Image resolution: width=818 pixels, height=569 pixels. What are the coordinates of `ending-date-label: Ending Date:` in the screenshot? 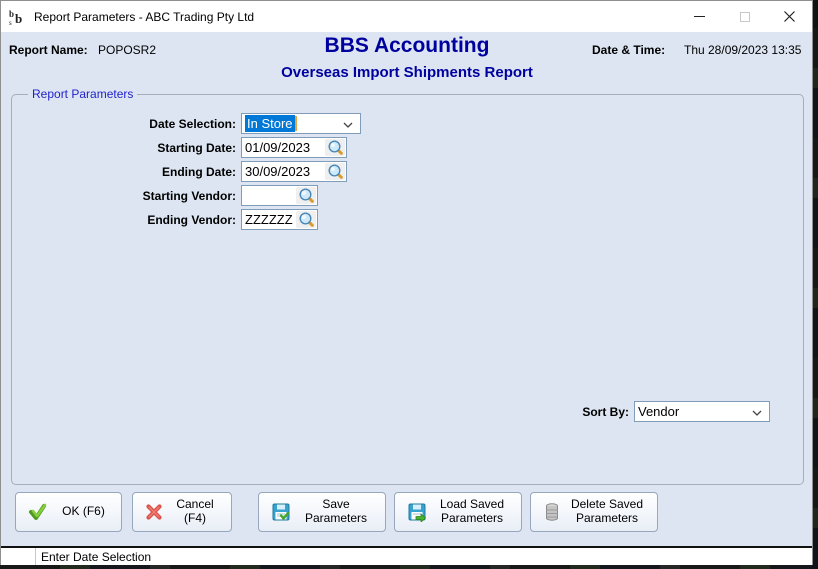 It's located at (199, 172).